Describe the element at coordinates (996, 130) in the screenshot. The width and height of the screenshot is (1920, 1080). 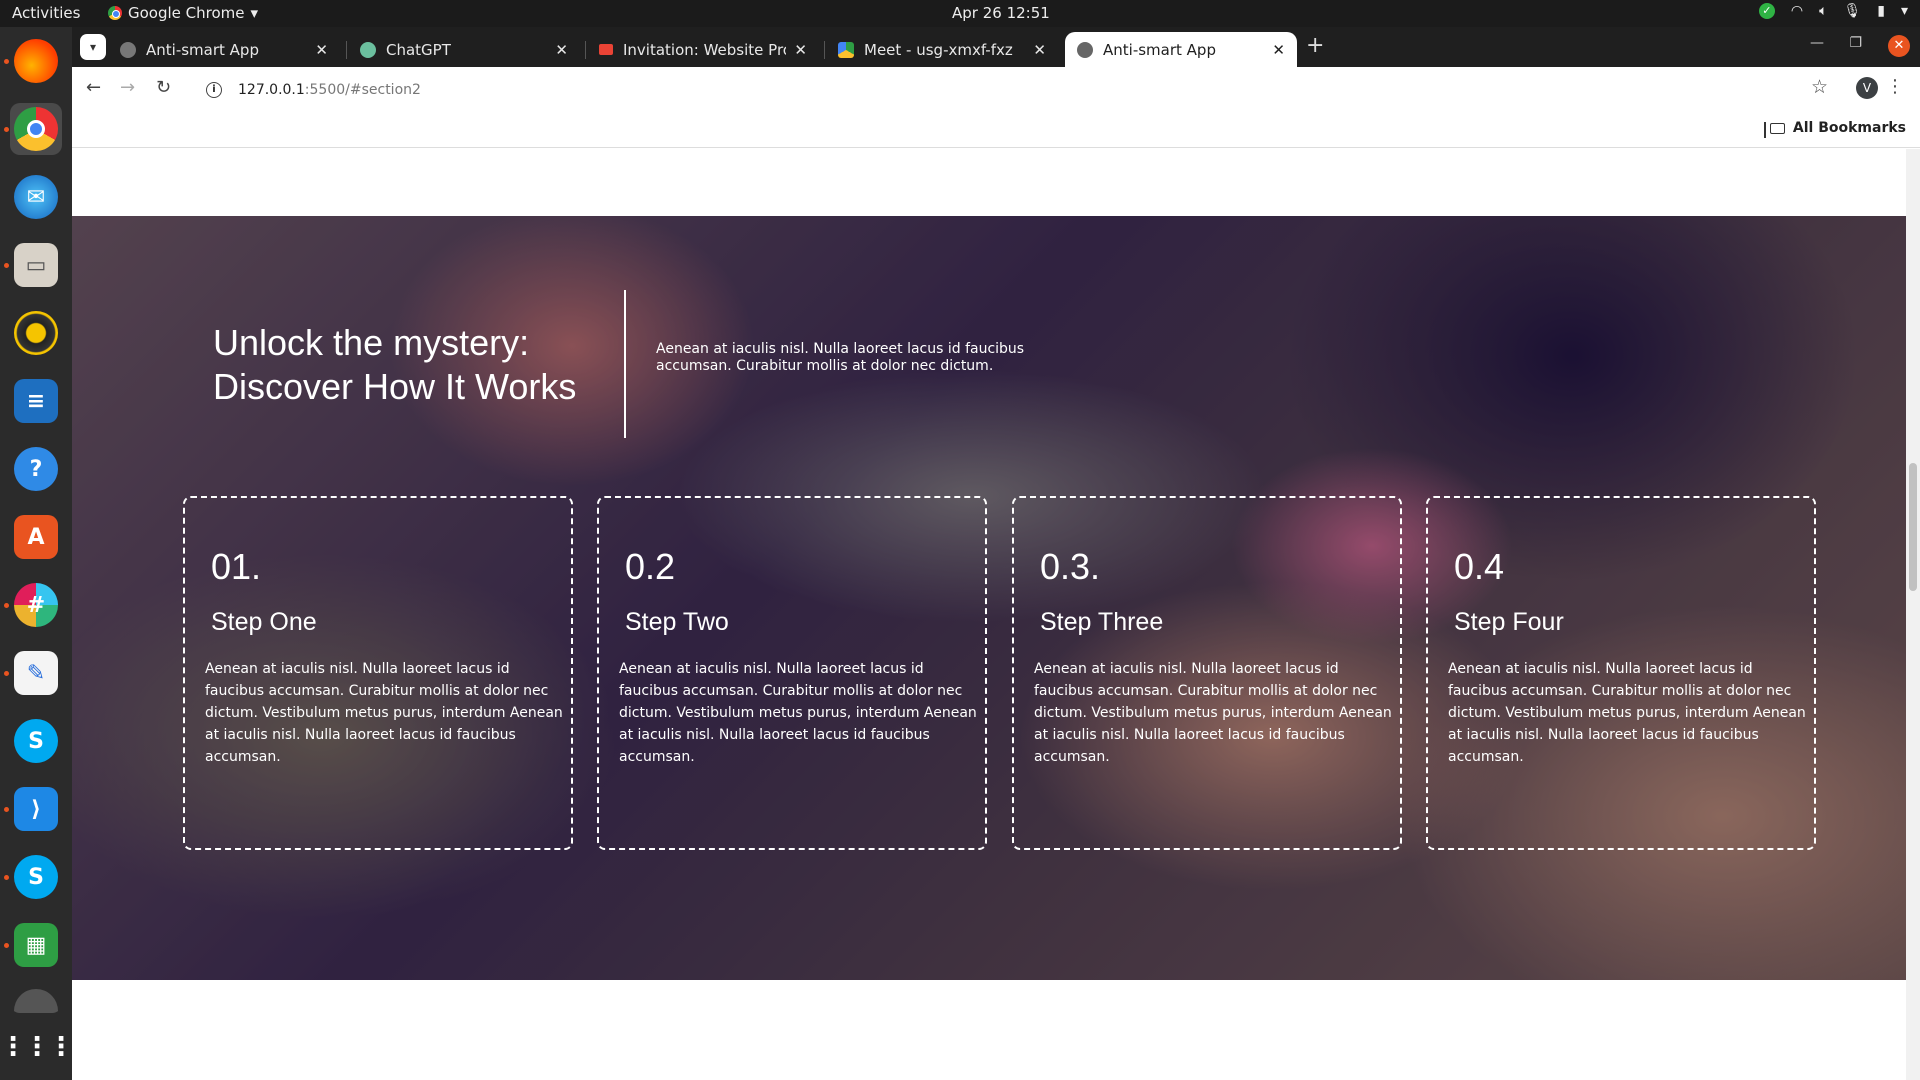
I see `bookmarks-bar: All Bookmarks` at that location.